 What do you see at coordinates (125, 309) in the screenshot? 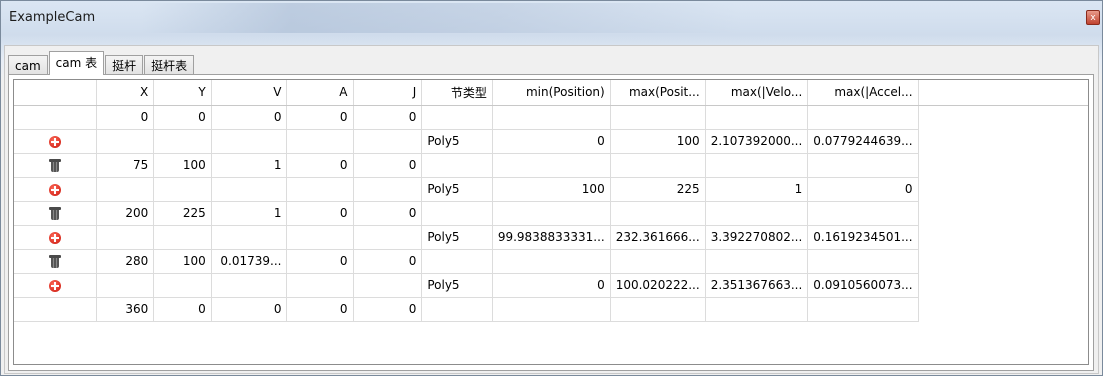
I see `table-cell: 360` at bounding box center [125, 309].